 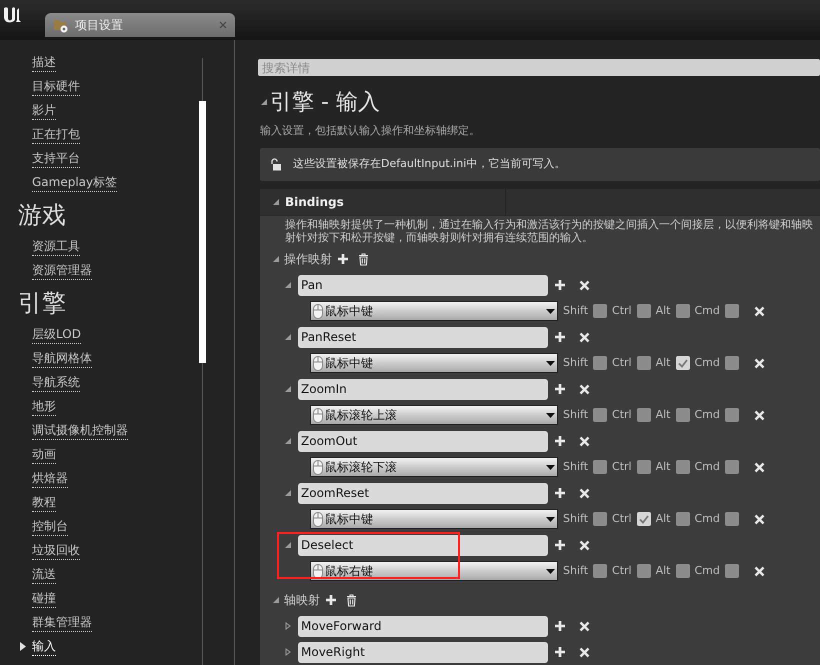 I want to click on project-settings-tab: 项目设置, so click(x=140, y=25).